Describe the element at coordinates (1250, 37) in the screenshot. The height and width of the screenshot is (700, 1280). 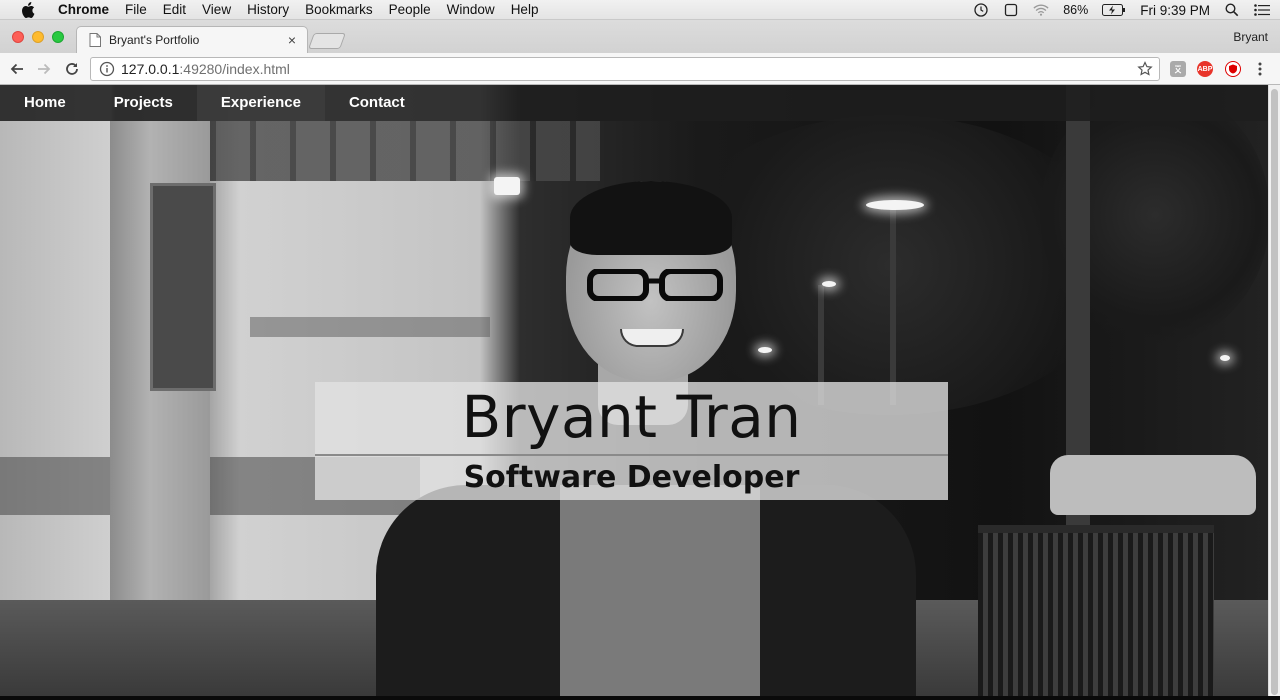
I see `profile-name: Bryant` at that location.